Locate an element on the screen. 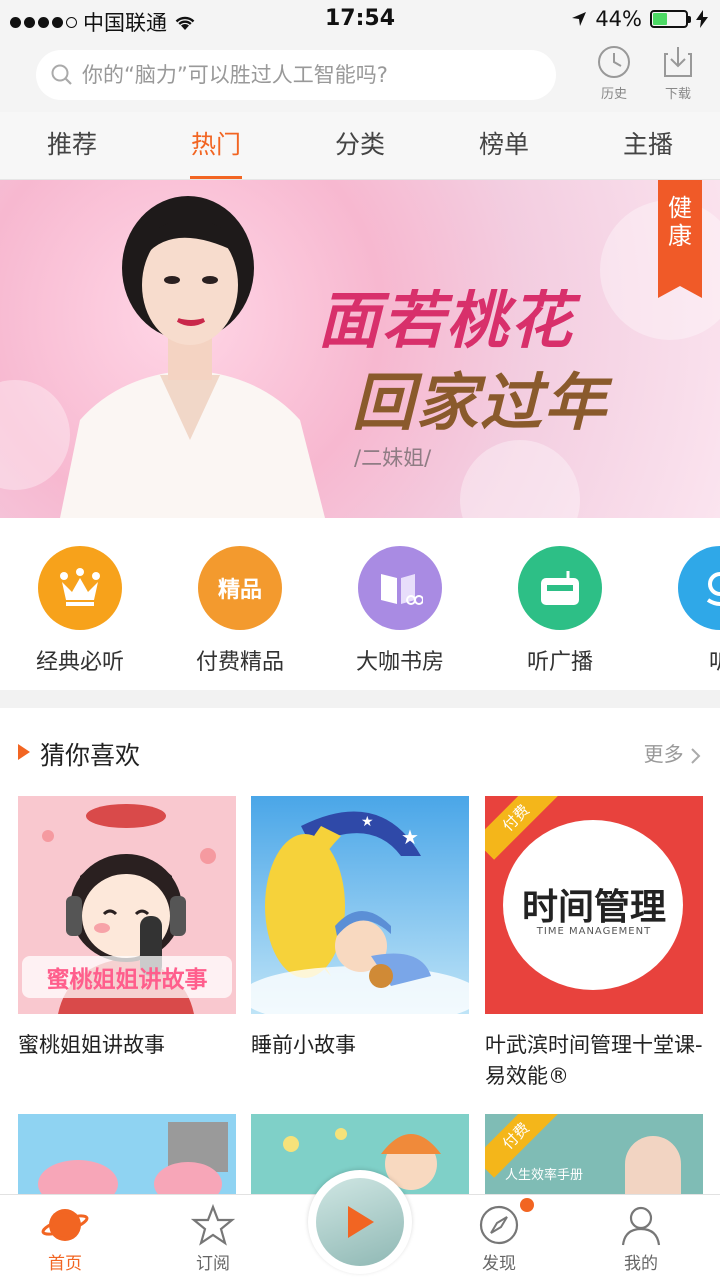 This screenshot has width=720, height=1280. album-card: 蜜桃姐姐讲故事 蜜桃姐姐讲故事 is located at coordinates (127, 928).